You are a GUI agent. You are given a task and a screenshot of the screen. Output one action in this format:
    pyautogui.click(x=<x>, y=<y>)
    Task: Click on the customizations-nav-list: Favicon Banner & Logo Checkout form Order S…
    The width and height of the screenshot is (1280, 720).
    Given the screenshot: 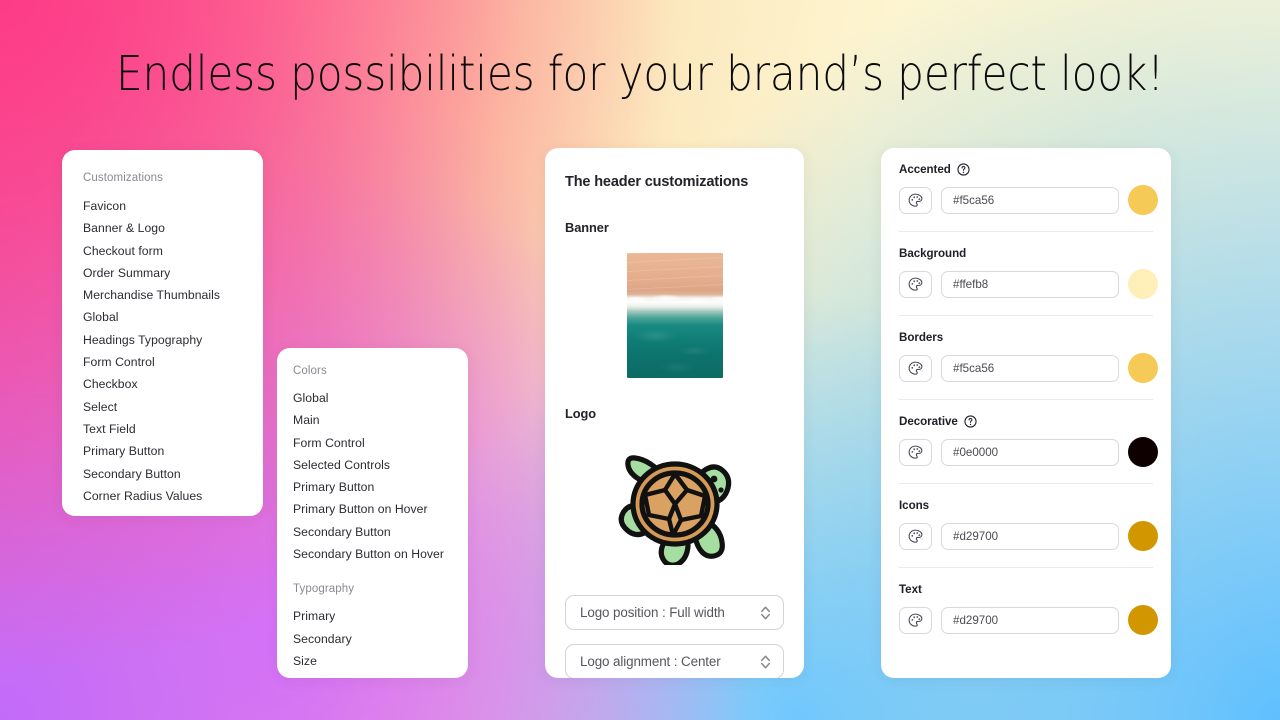 What is the action you would take?
    pyautogui.click(x=173, y=351)
    